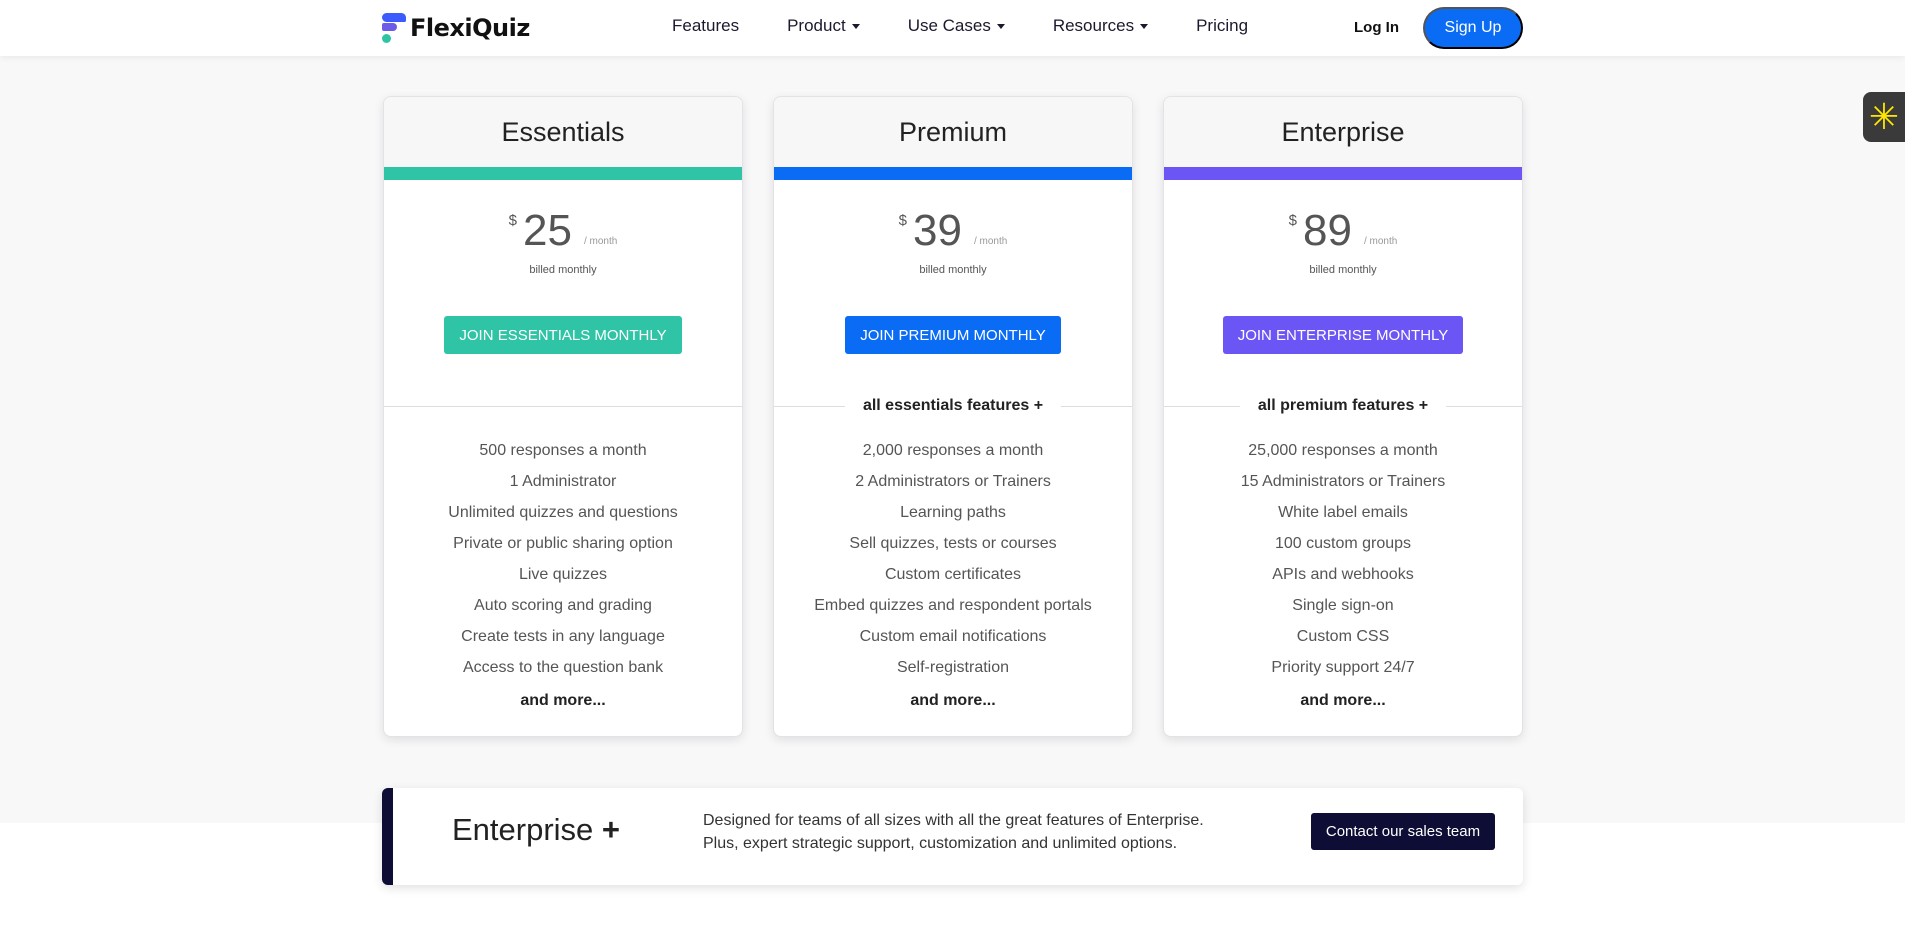 This screenshot has height=929, width=1905. What do you see at coordinates (705, 26) in the screenshot?
I see `nav-features: Features` at bounding box center [705, 26].